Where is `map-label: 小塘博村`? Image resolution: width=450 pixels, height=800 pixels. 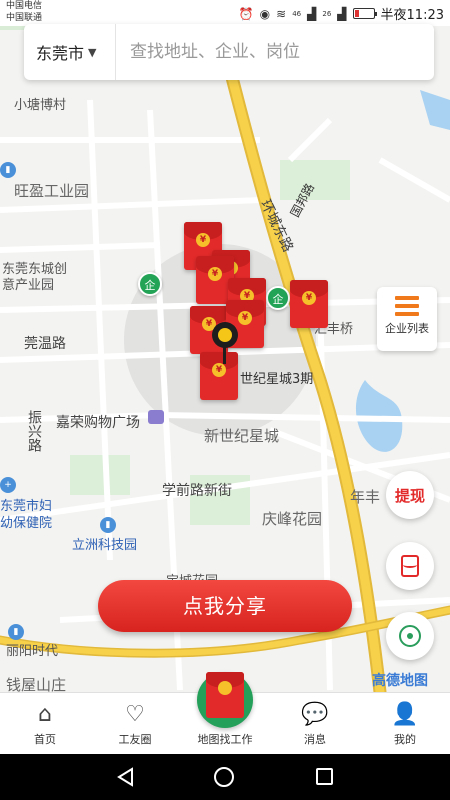
map-label: 小塘博村 is located at coordinates (40, 105).